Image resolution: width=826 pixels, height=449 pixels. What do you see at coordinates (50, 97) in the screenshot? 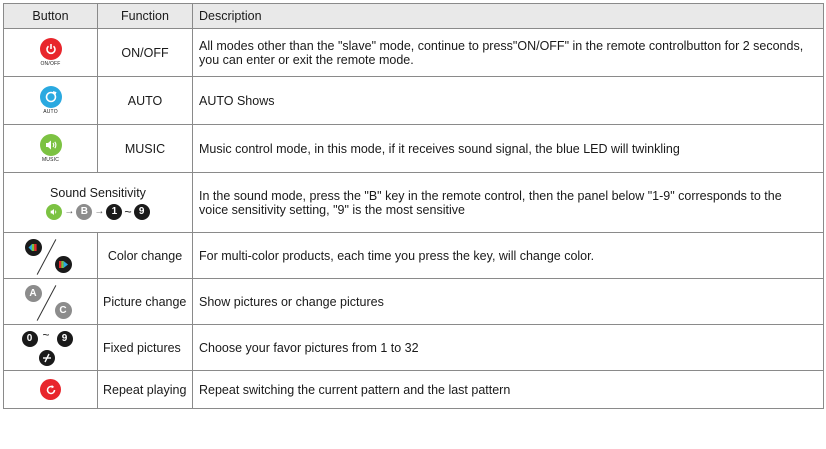
I see `auto-icon` at bounding box center [50, 97].